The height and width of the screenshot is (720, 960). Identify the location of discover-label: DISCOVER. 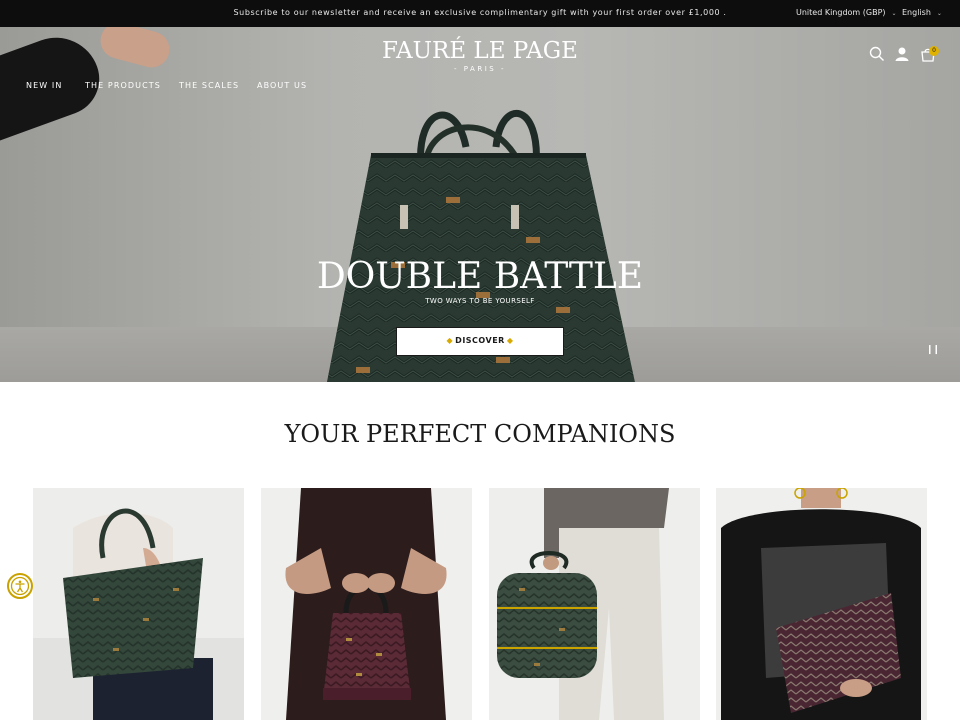
(480, 340).